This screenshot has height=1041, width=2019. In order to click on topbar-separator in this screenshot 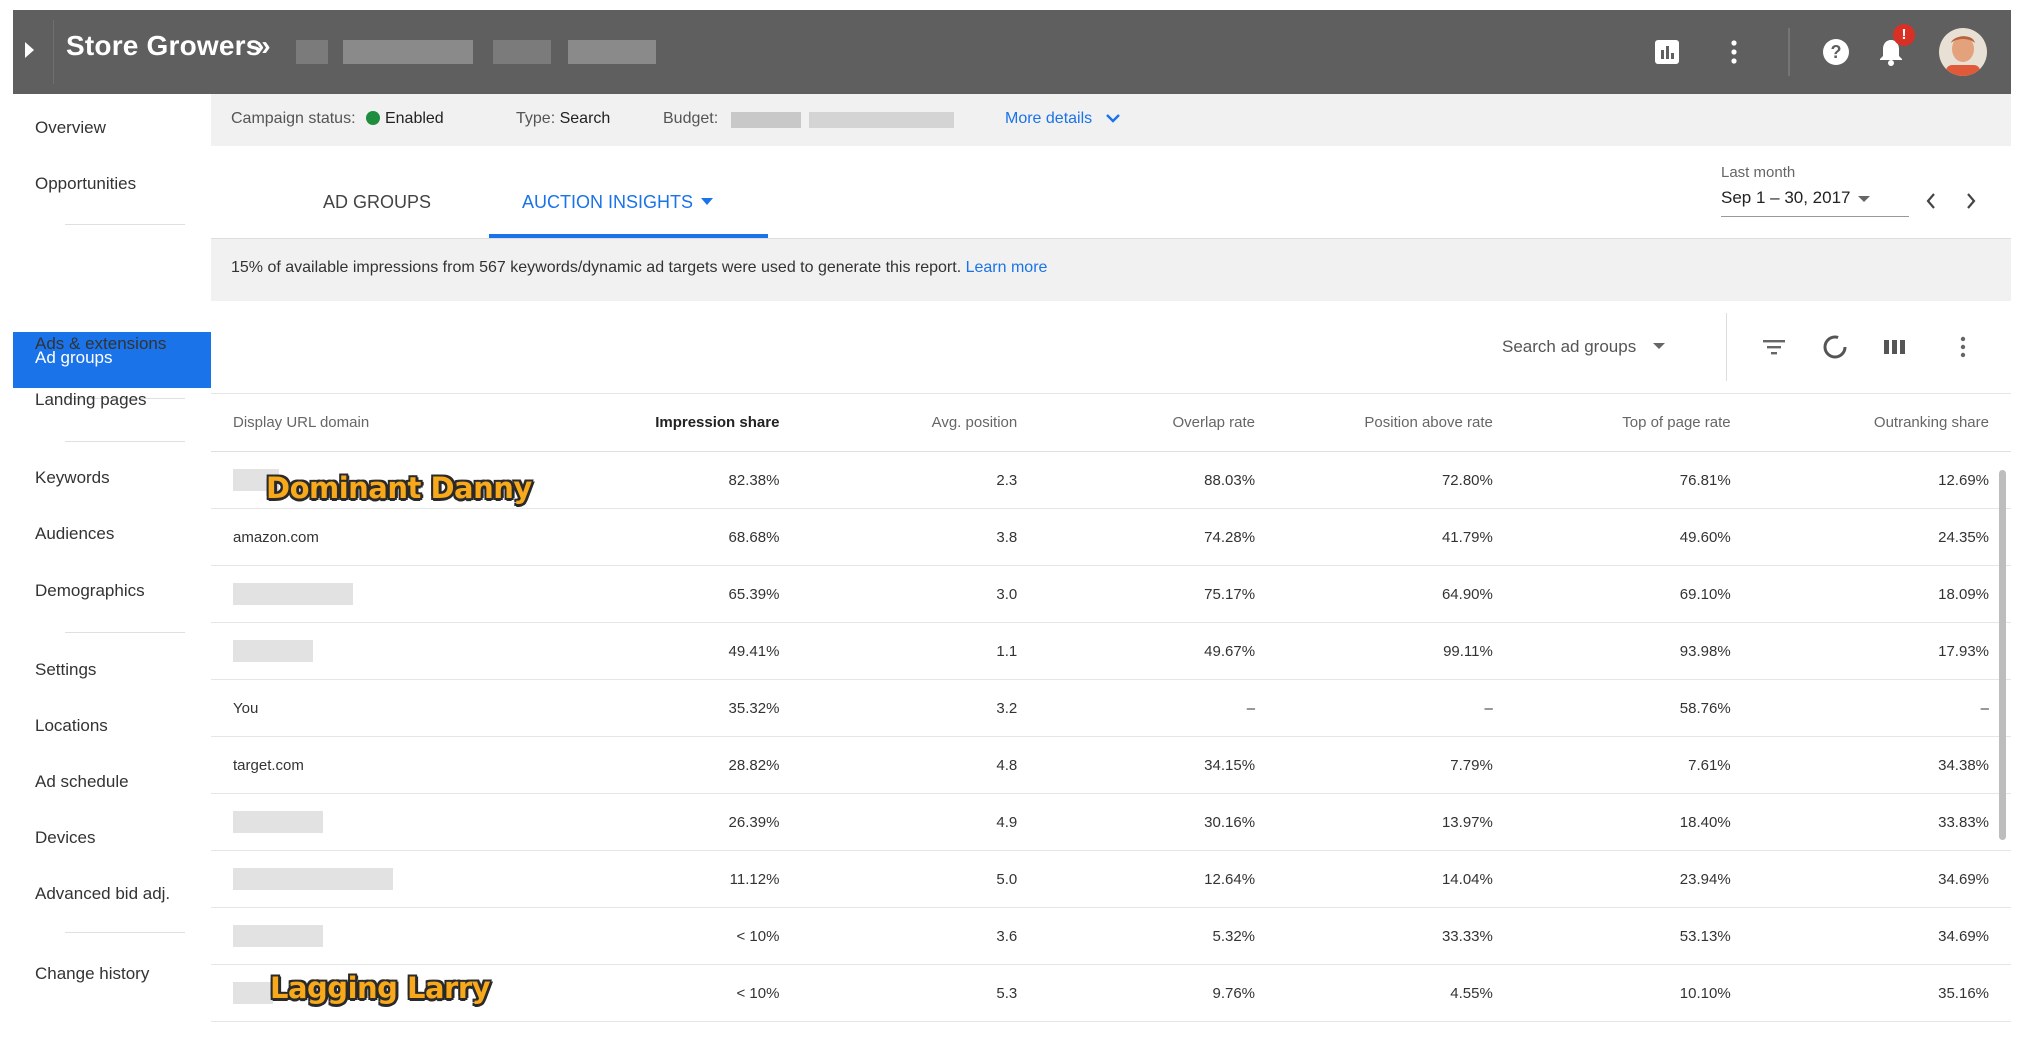, I will do `click(1789, 52)`.